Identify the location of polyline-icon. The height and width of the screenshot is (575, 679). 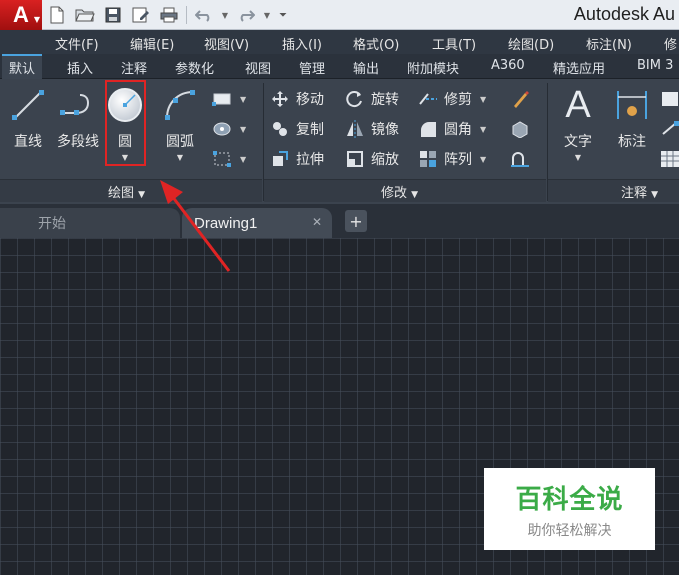
(78, 105).